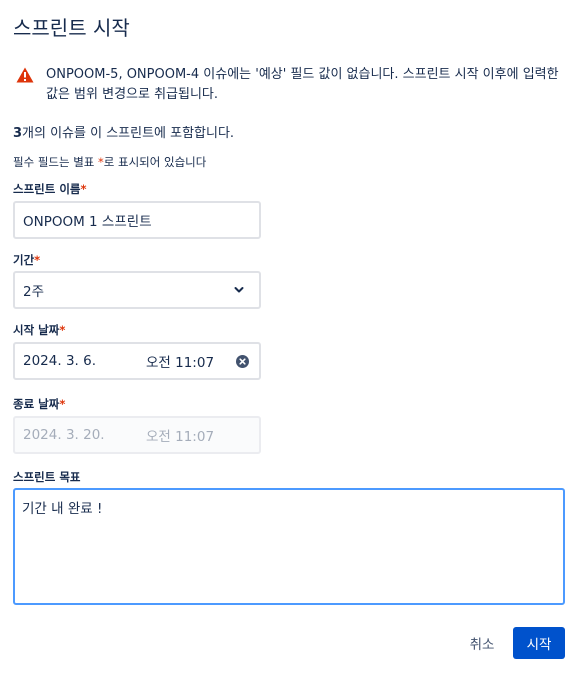 Image resolution: width=582 pixels, height=685 pixels. What do you see at coordinates (55, 361) in the screenshot?
I see `start-date-value: 2024. 3. 6.` at bounding box center [55, 361].